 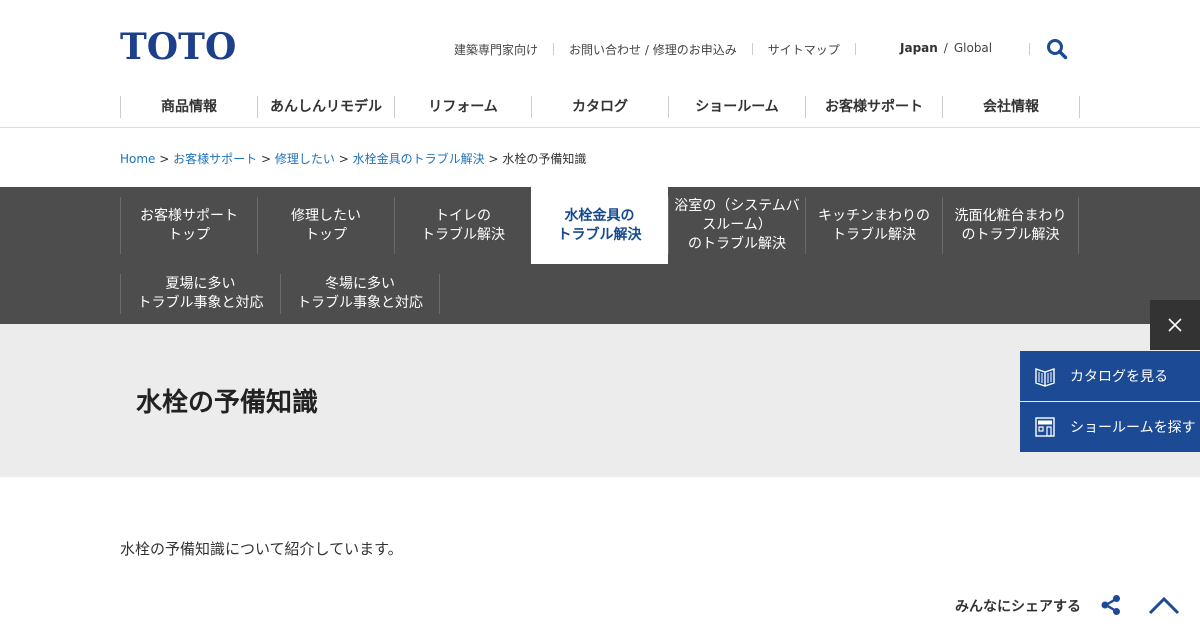 I want to click on util-link-professional: 建築専門家向け, so click(x=496, y=49).